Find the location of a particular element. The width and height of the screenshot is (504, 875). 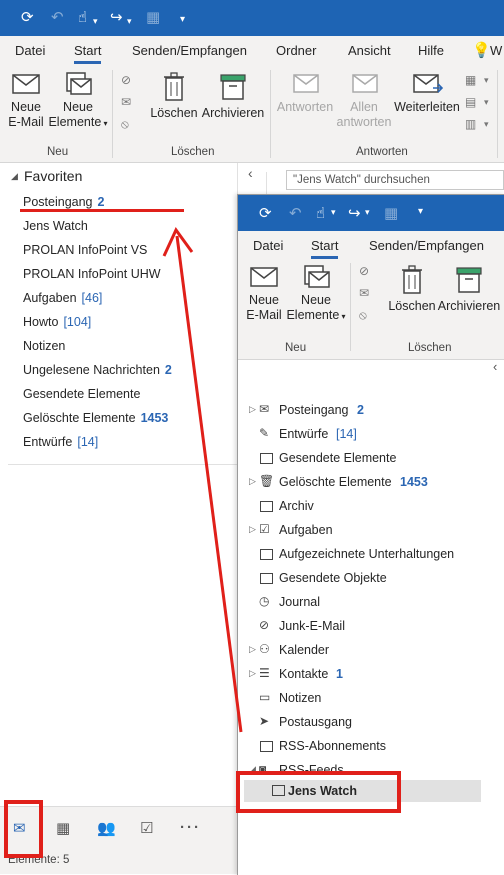

annotation-arrow is located at coordinates (202, 480).